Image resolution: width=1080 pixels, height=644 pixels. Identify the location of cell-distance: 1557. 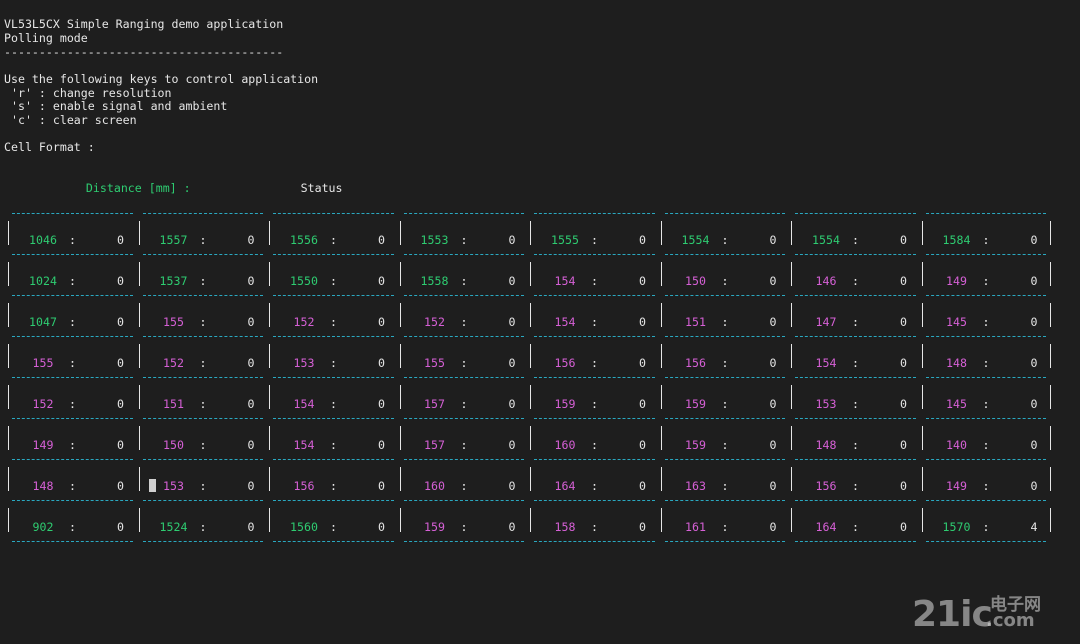
(173, 240).